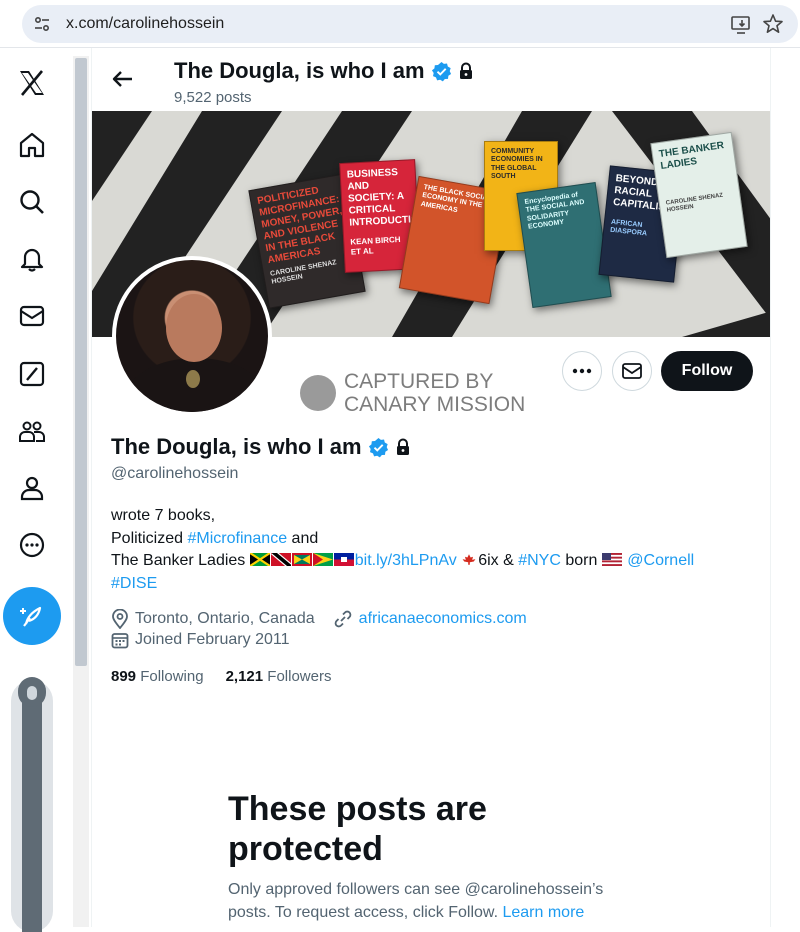 The height and width of the screenshot is (932, 800). Describe the element at coordinates (318, 393) in the screenshot. I see `canary-logo-icon` at that location.